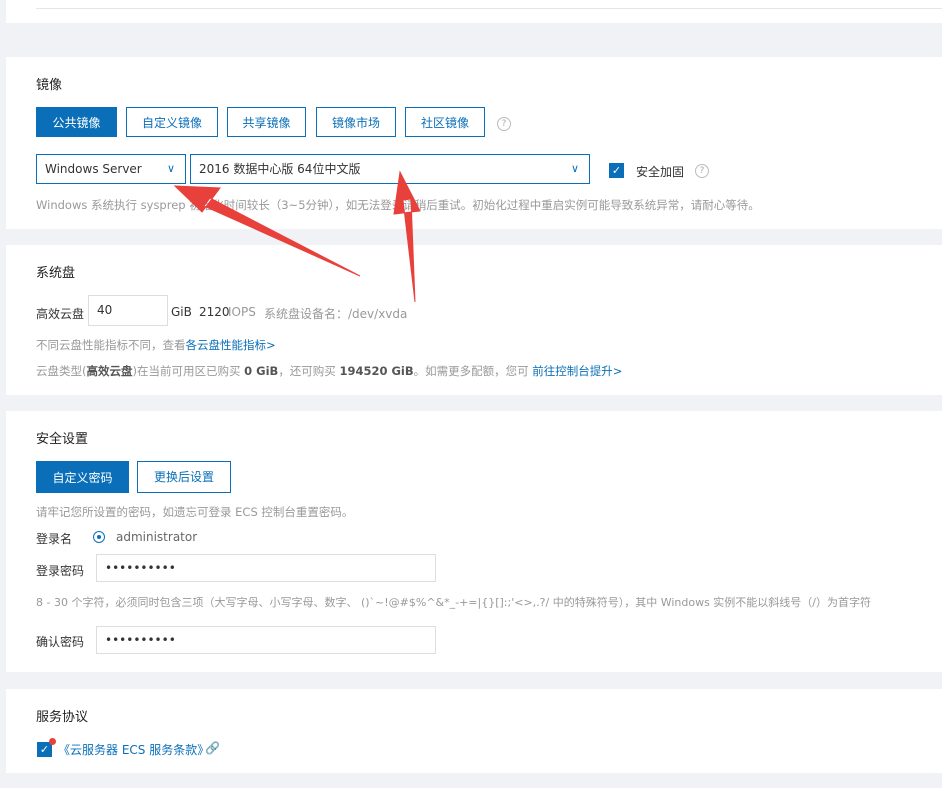 The width and height of the screenshot is (942, 788). I want to click on tab-custom-password: 自定义密码, so click(82, 477).